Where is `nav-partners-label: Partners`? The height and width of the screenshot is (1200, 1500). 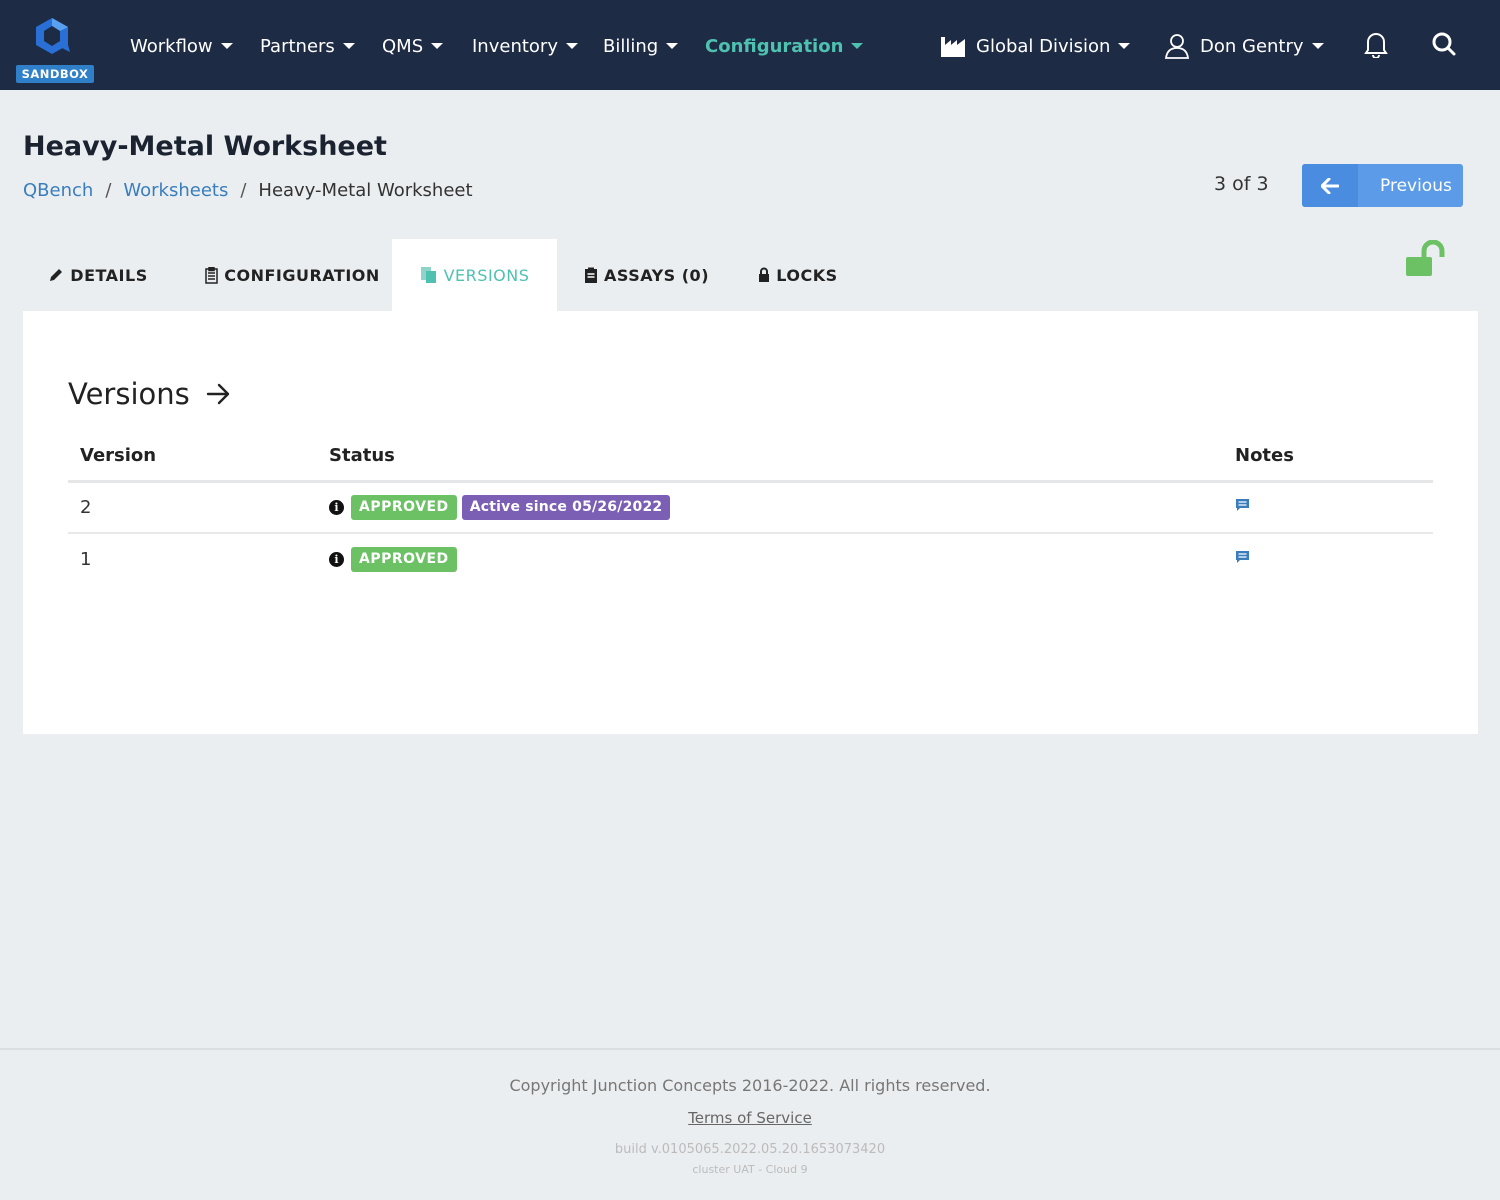 nav-partners-label: Partners is located at coordinates (297, 46).